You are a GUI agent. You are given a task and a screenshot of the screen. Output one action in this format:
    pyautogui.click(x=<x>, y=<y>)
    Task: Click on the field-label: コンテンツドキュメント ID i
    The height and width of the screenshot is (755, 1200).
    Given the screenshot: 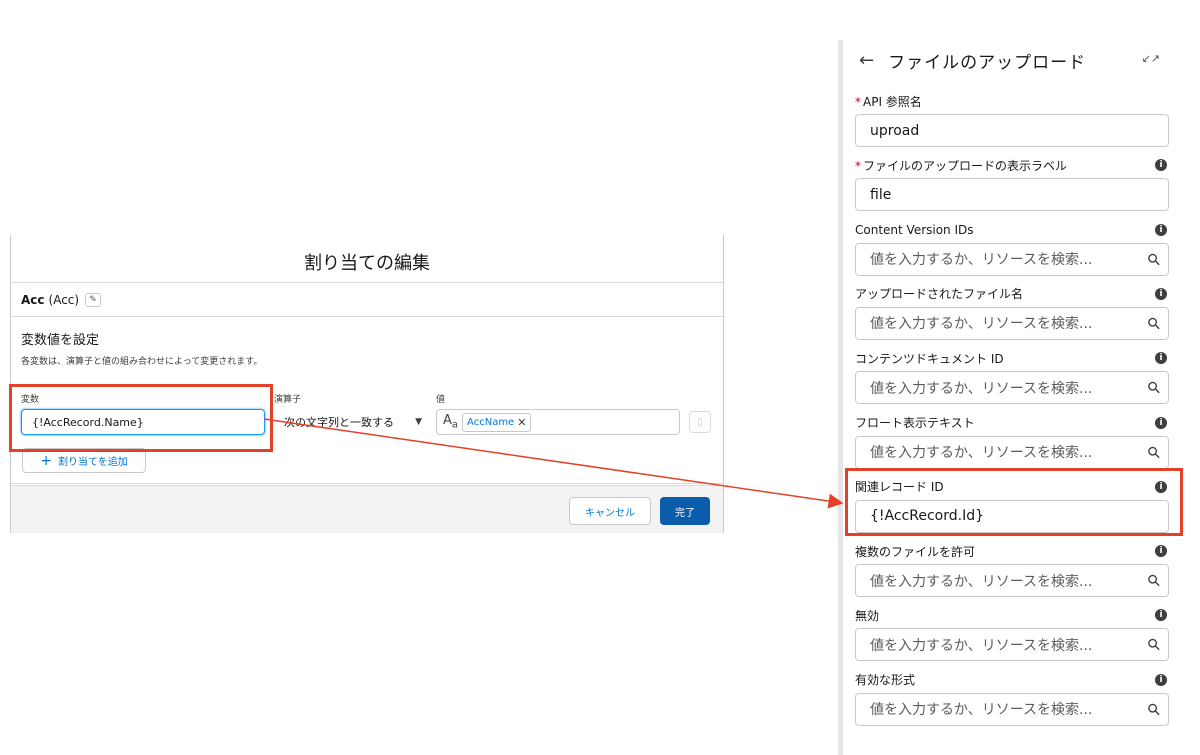 What is the action you would take?
    pyautogui.click(x=1012, y=358)
    